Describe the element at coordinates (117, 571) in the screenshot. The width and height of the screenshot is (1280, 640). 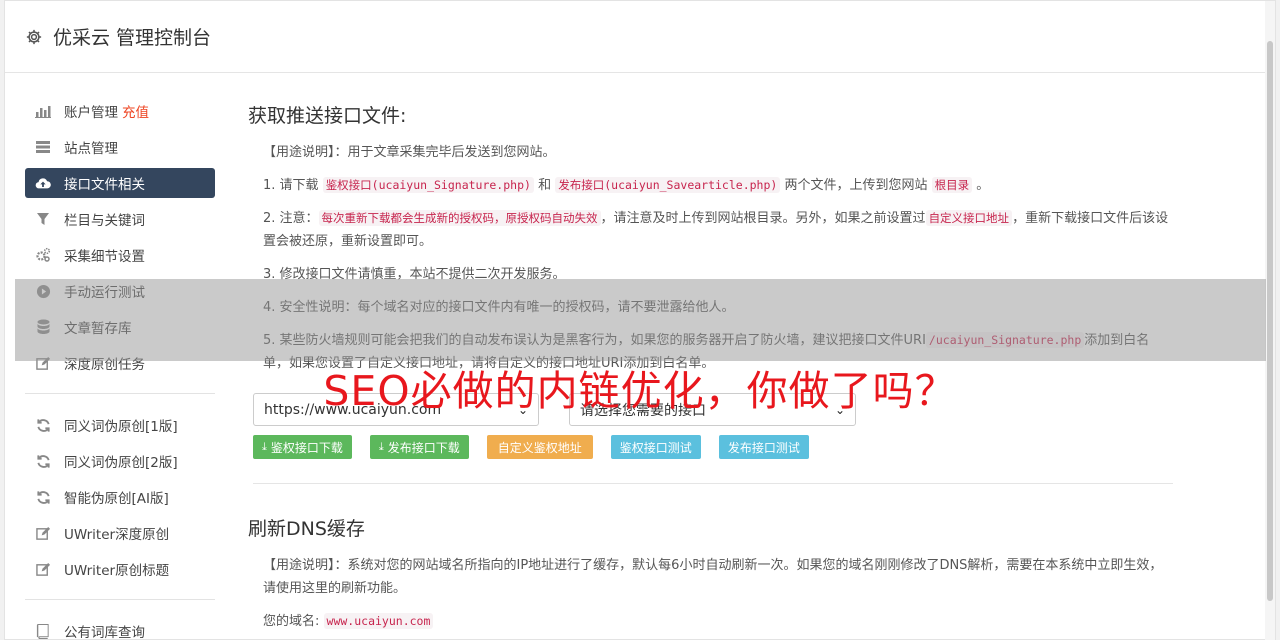
I see `sidebar-item-label: UWriter原创标题` at that location.